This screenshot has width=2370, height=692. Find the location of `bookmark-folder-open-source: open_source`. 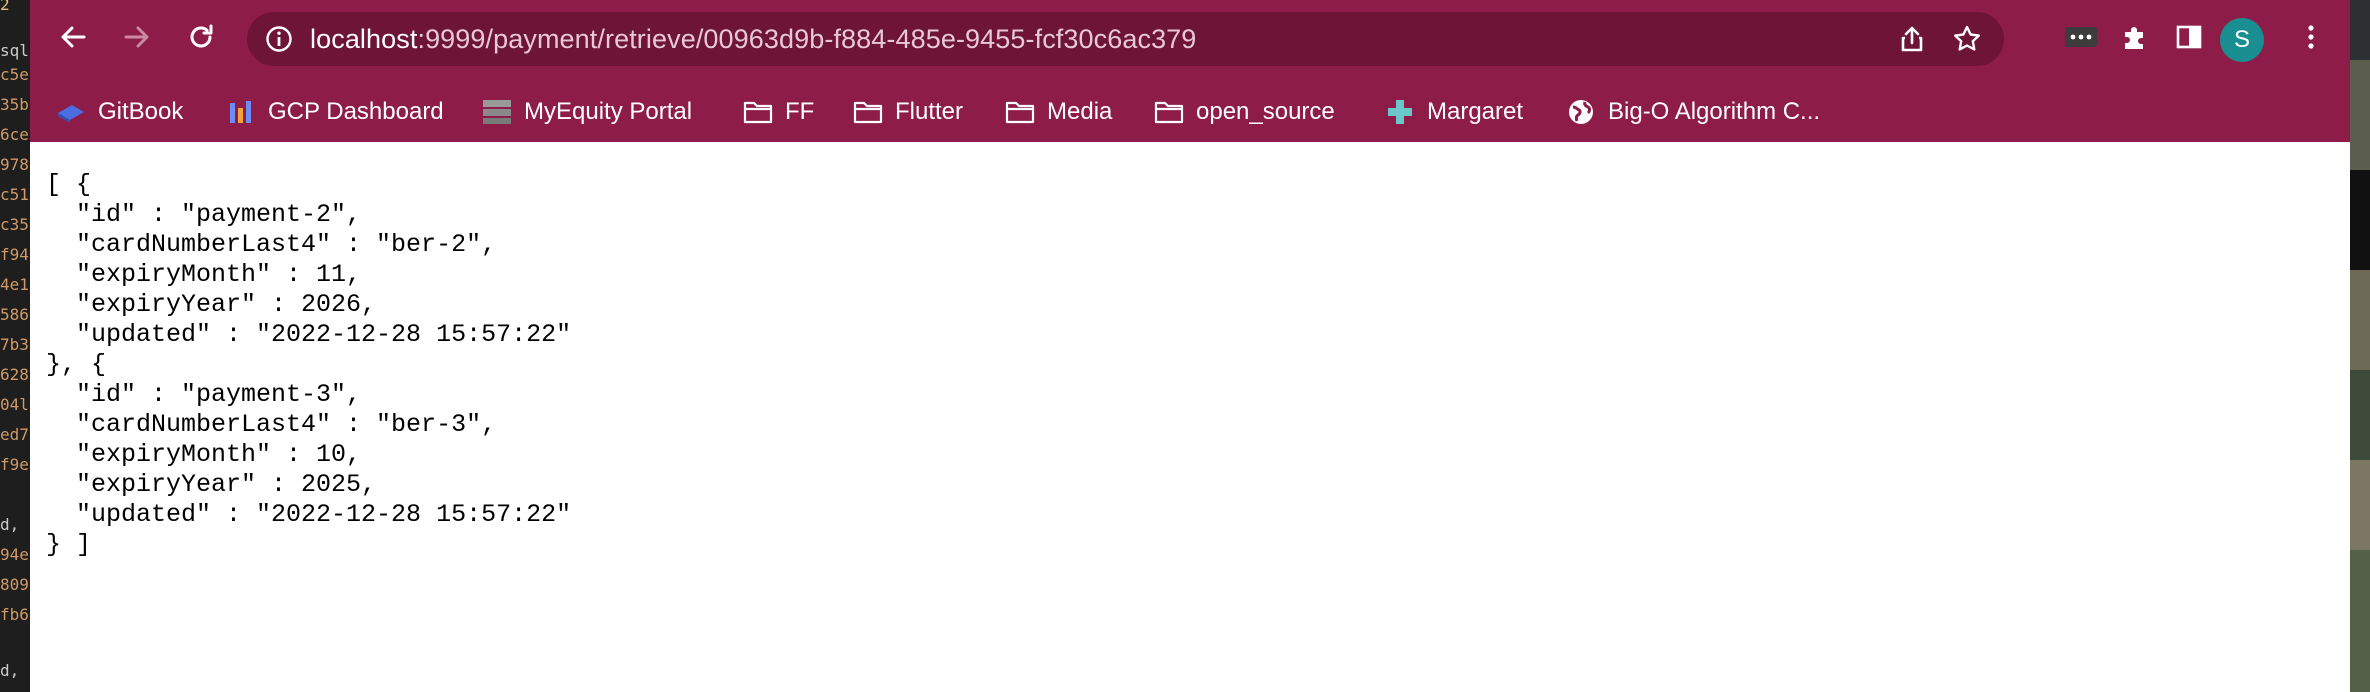

bookmark-folder-open-source: open_source is located at coordinates (1244, 112).